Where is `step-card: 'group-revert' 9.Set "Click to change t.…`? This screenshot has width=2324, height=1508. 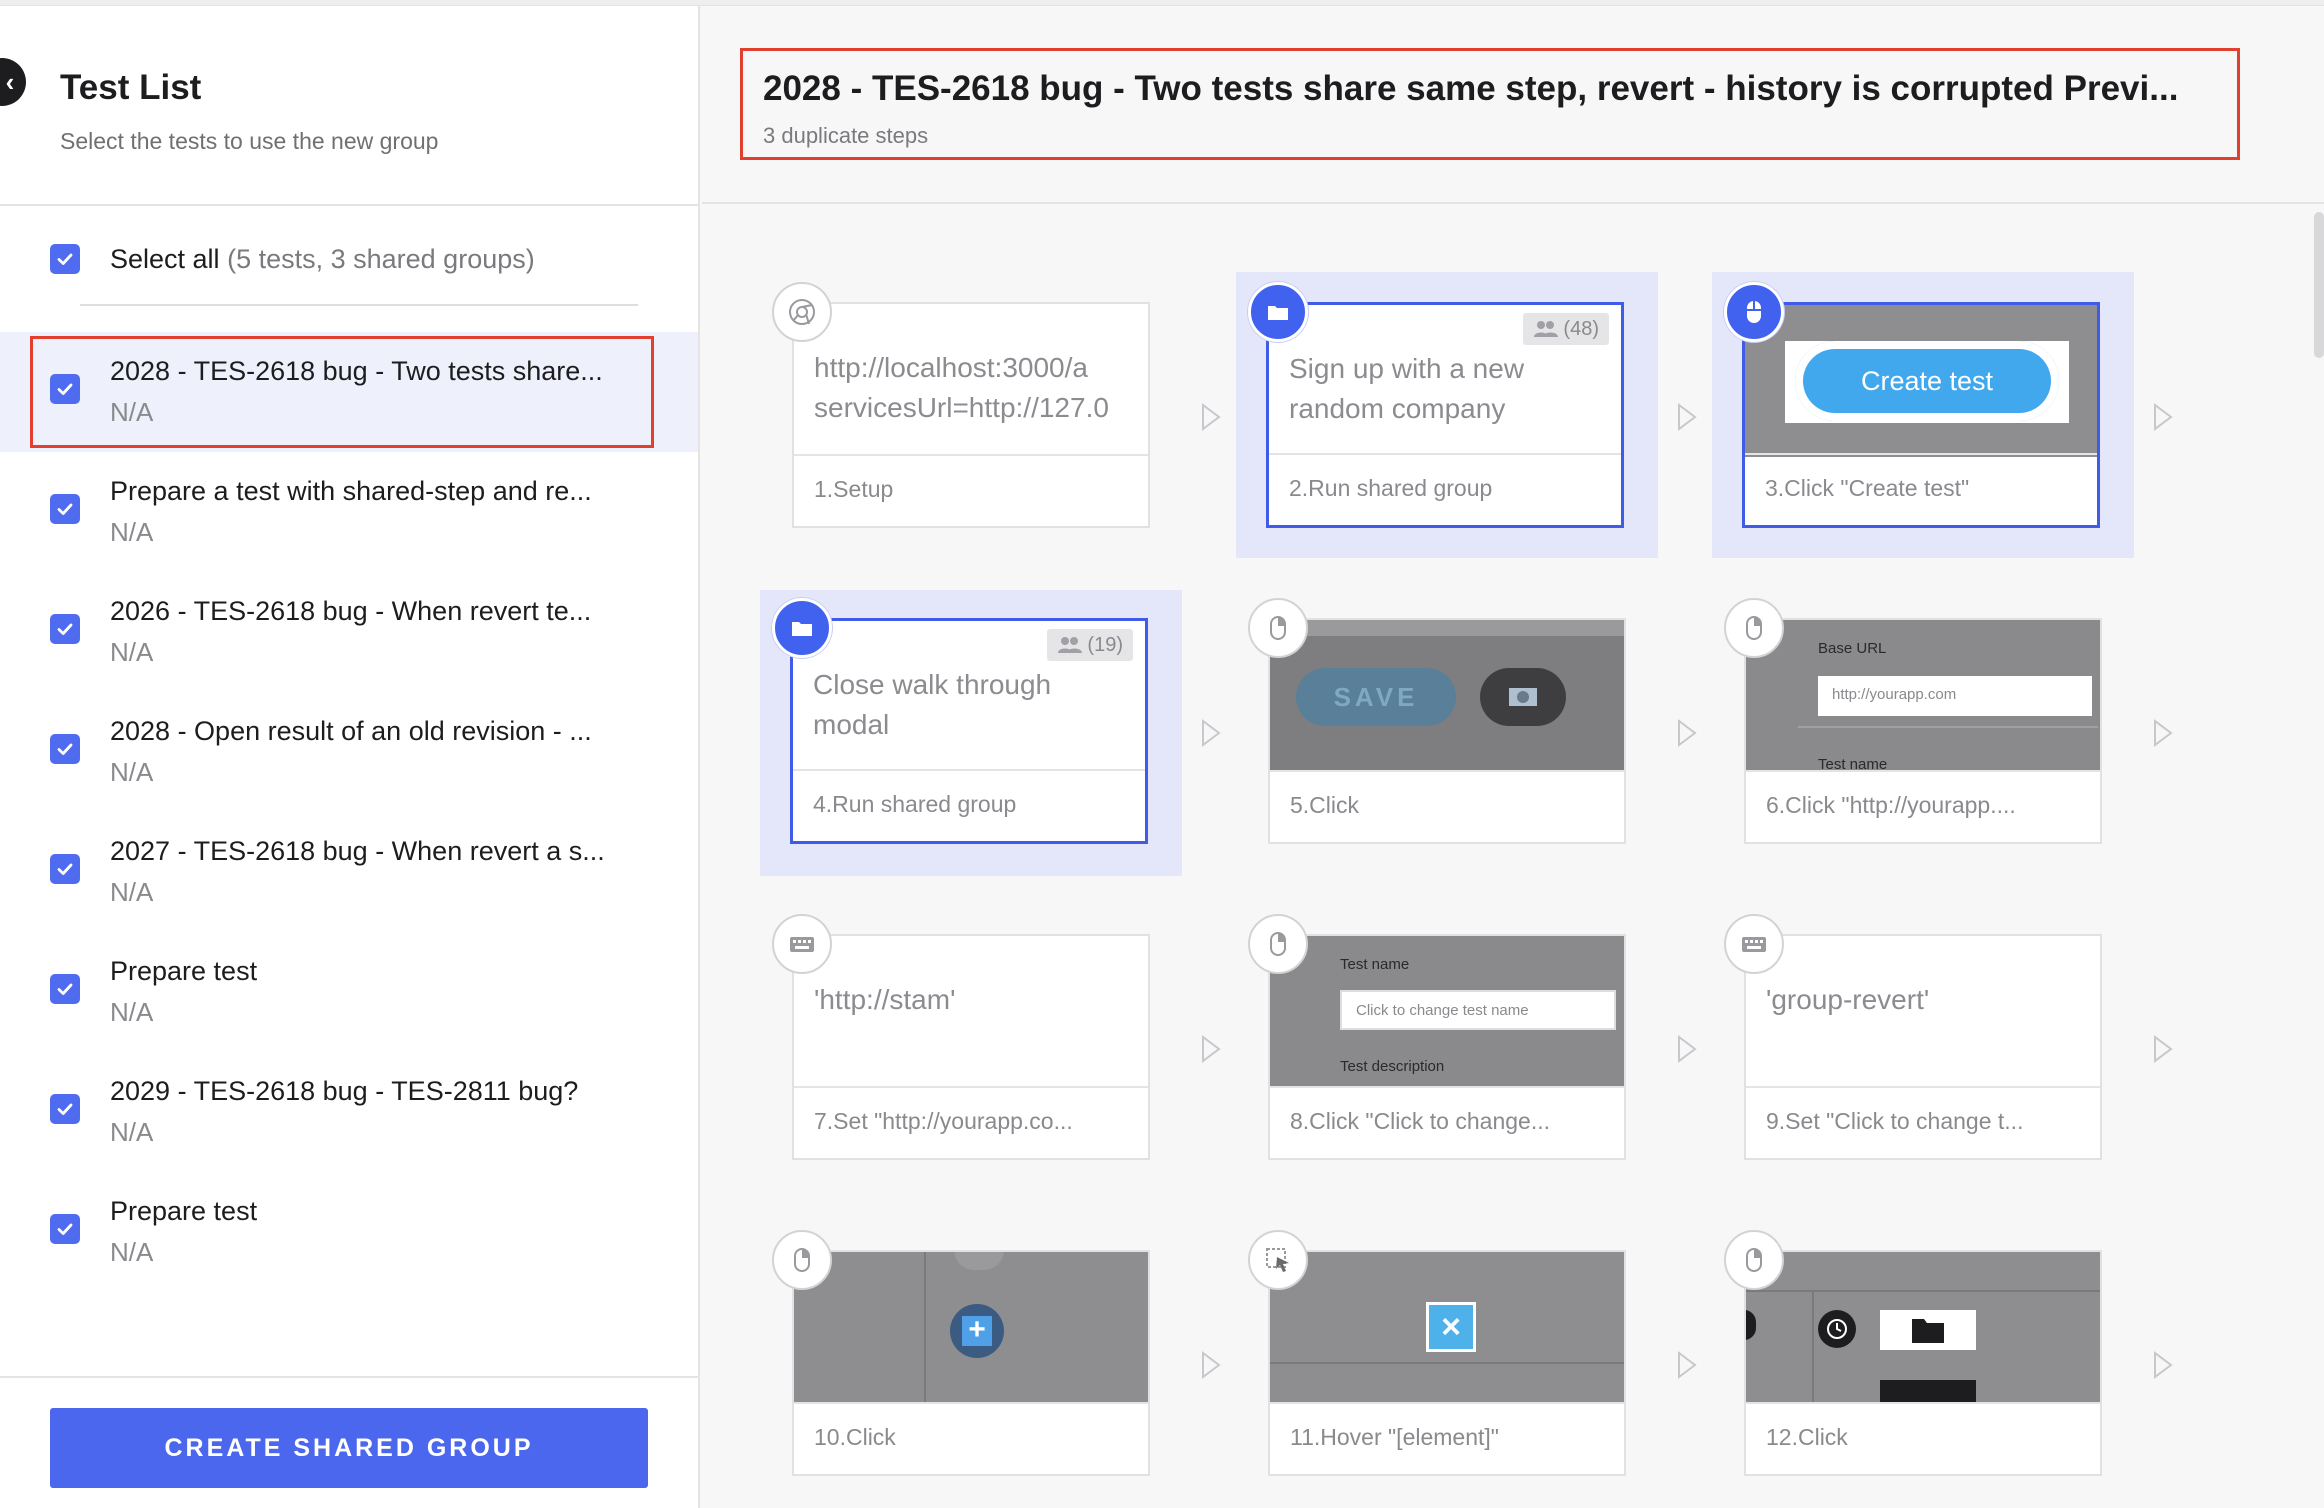
step-card: 'group-revert' 9.Set "Click to change t.… is located at coordinates (1923, 1047).